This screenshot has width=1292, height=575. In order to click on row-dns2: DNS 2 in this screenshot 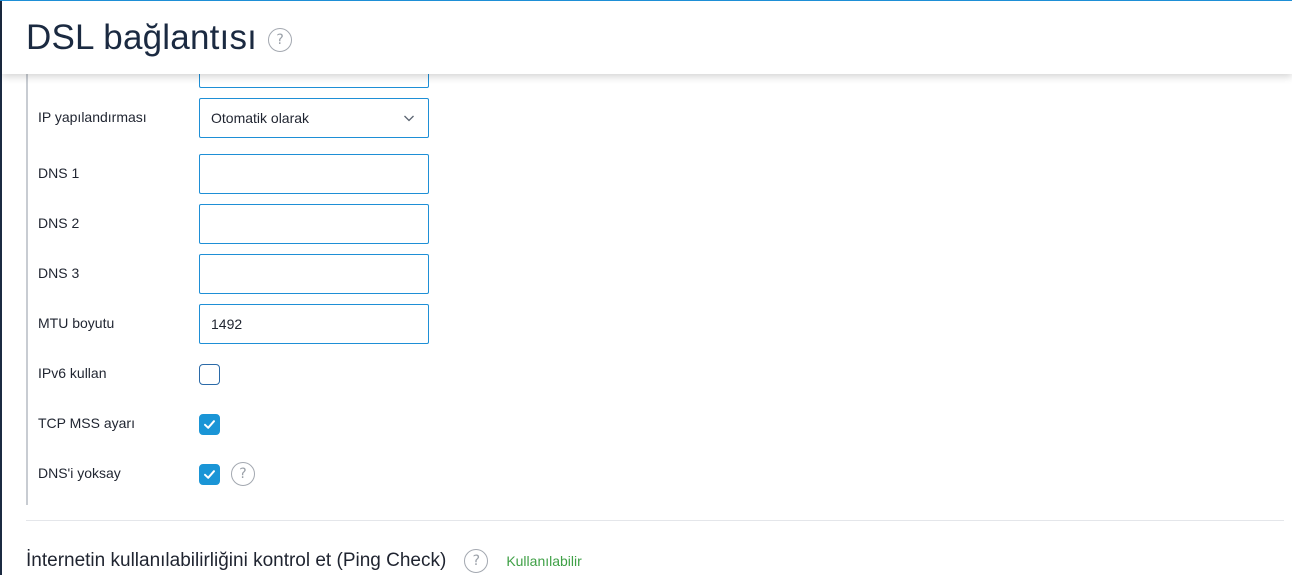, I will do `click(528, 224)`.